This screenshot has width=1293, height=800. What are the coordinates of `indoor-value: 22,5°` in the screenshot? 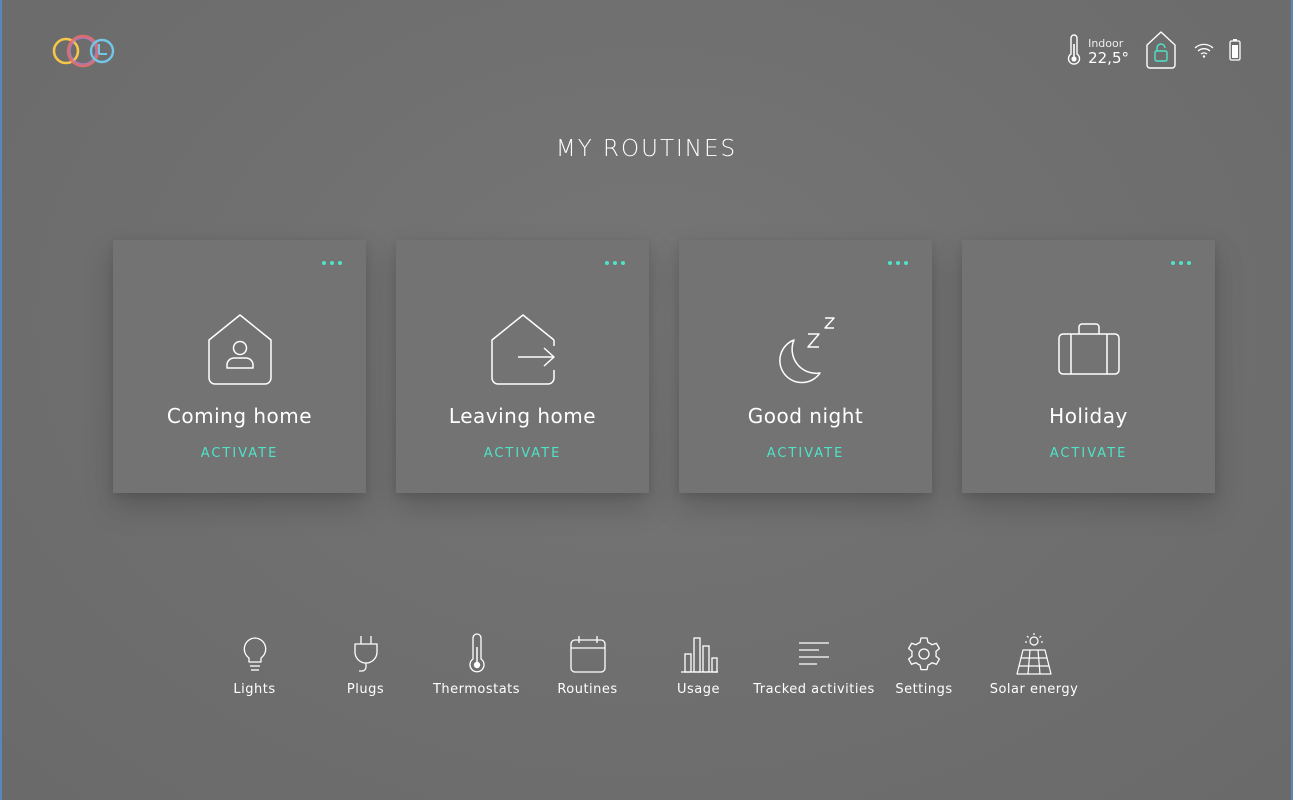 It's located at (1108, 58).